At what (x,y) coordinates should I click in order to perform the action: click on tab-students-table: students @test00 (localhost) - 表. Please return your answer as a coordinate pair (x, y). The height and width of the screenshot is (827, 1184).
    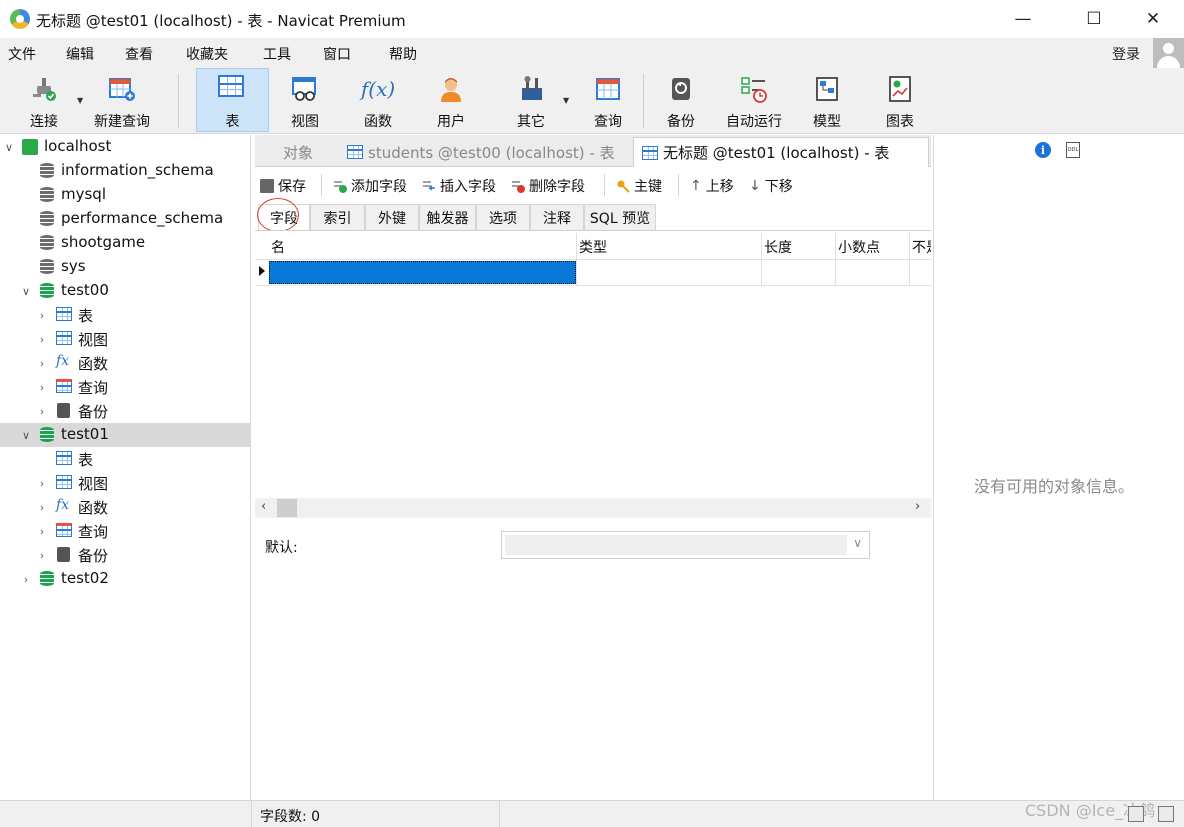
    Looking at the image, I should click on (481, 152).